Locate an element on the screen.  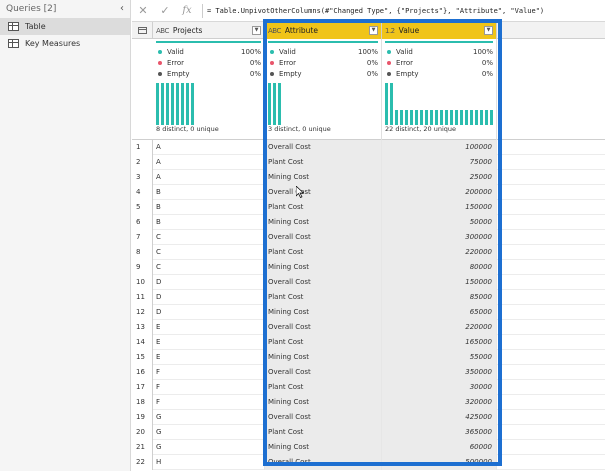
row-number: 9 is located at coordinates (142, 267).